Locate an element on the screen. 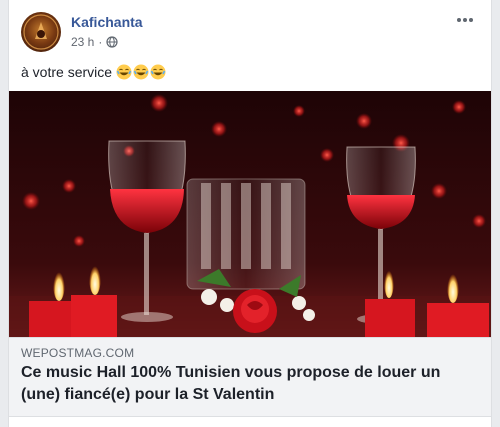 The width and height of the screenshot is (500, 427). globe-icon is located at coordinates (112, 42).